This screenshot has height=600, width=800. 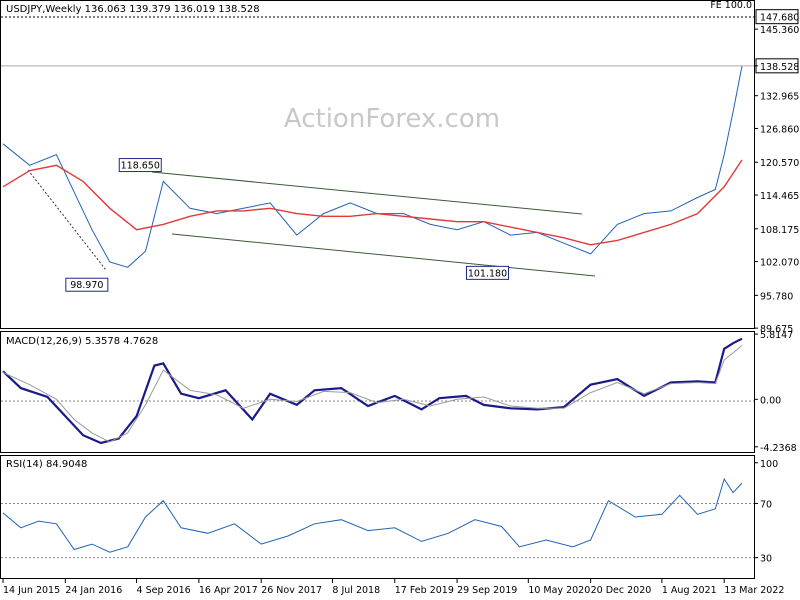 I want to click on x-tick-label: 13 Mar 2022, so click(x=754, y=590).